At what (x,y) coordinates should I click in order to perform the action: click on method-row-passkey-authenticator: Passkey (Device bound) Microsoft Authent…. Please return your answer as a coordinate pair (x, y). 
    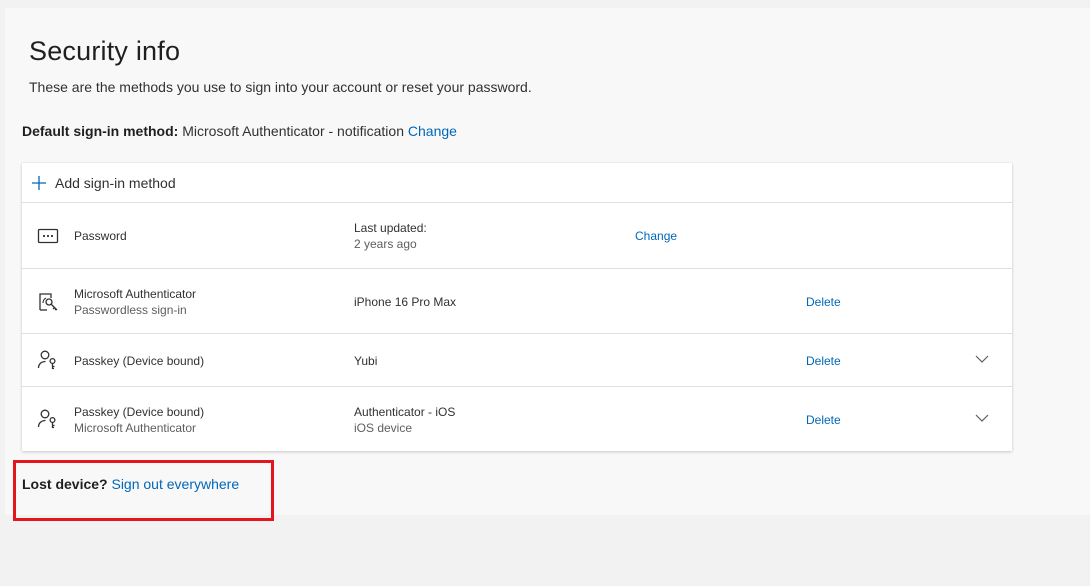
    Looking at the image, I should click on (517, 419).